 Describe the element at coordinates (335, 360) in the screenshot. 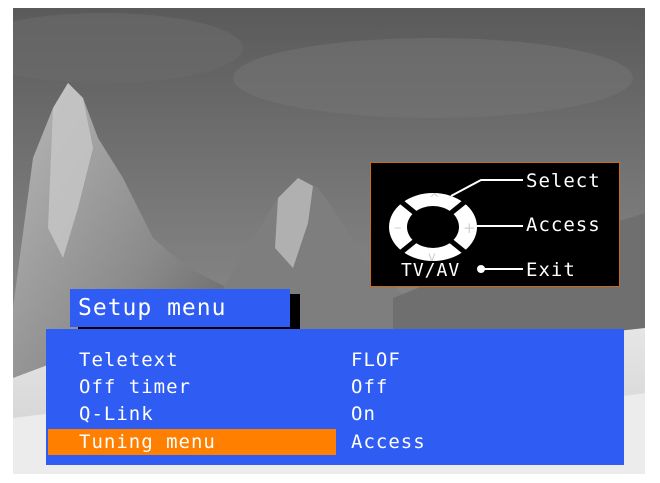

I see `menu-item-teletext: Teletext FLOF` at that location.